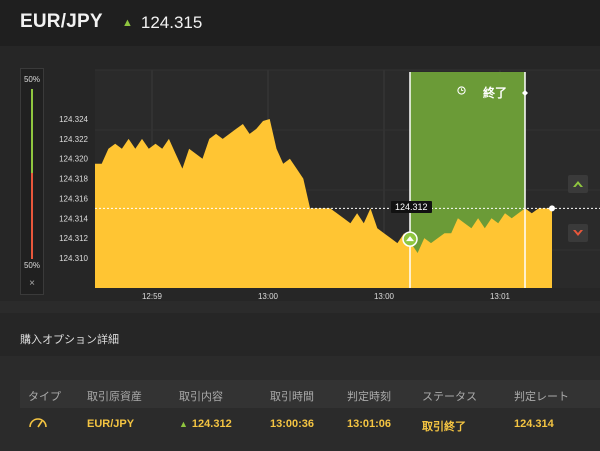 The height and width of the screenshot is (451, 600). I want to click on row-status: 取引終了, so click(444, 427).